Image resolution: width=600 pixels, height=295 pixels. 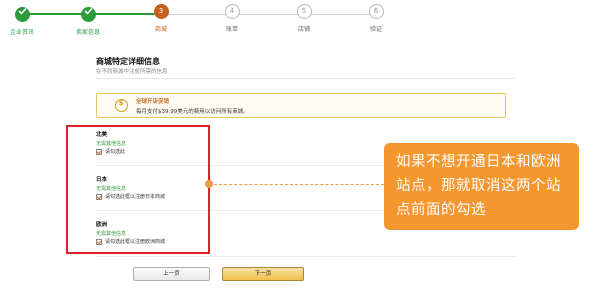 I want to click on step-number: 3, so click(x=161, y=11).